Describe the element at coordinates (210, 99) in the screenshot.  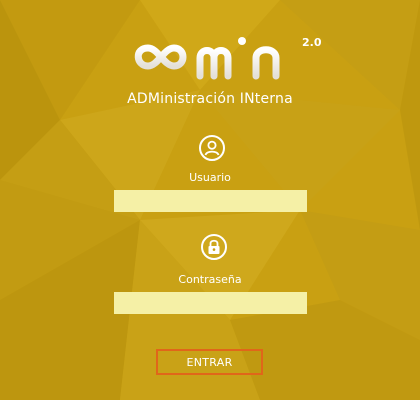
I see `app-subtitle: ADMinistración INterna` at that location.